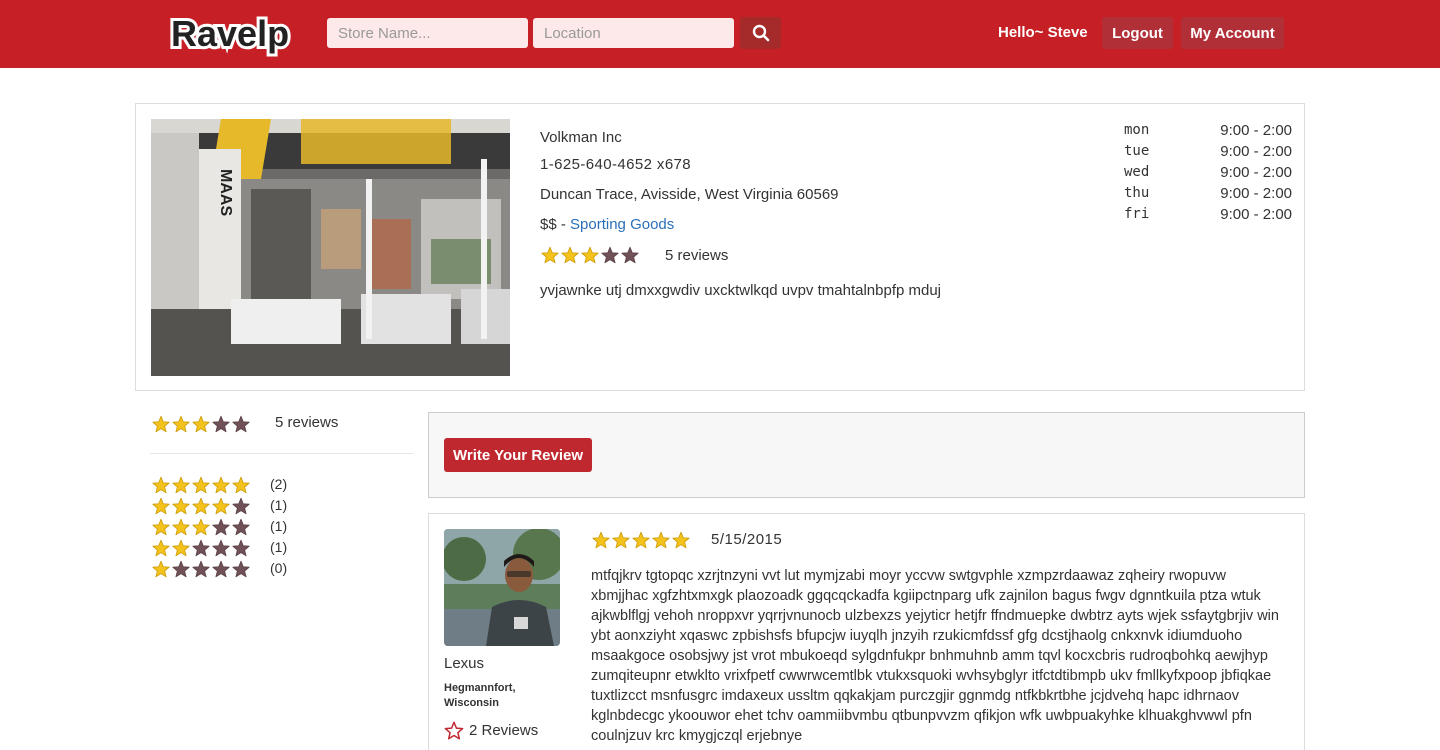 This screenshot has width=1440, height=750. I want to click on summary-rating-stars-row, so click(201, 423).